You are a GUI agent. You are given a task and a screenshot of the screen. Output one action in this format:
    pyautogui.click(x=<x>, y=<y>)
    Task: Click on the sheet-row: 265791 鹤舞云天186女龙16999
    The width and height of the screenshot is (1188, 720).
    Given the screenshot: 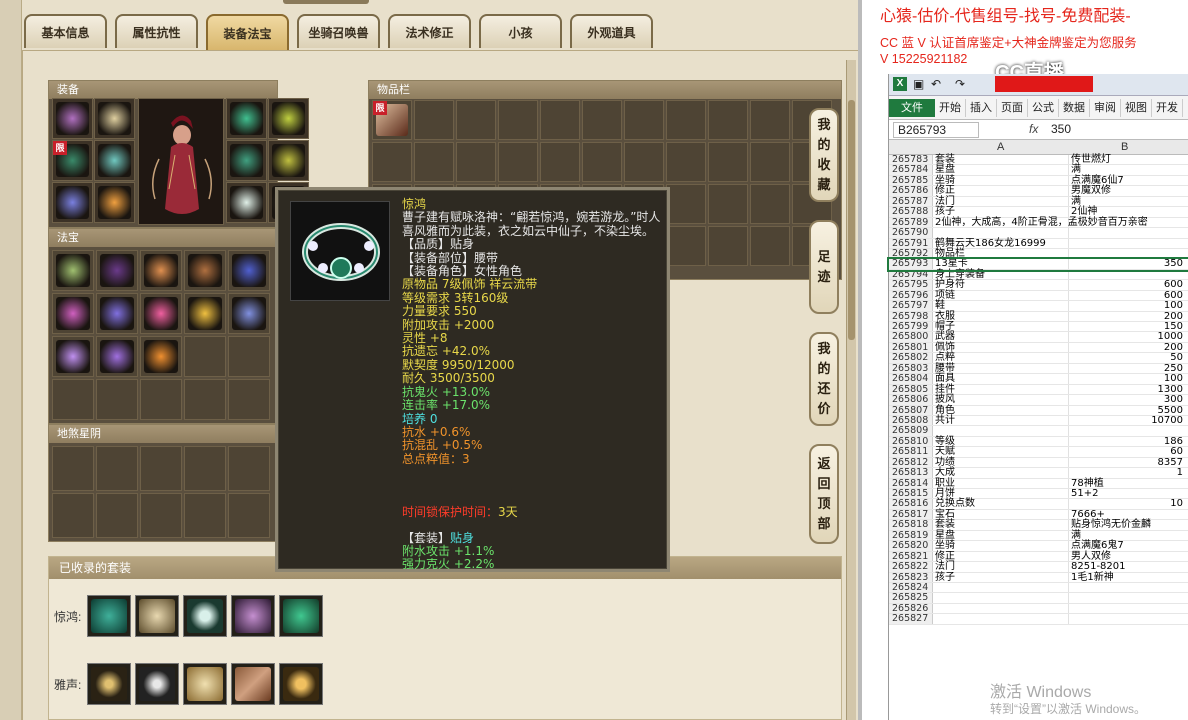 What is the action you would take?
    pyautogui.click(x=1038, y=243)
    